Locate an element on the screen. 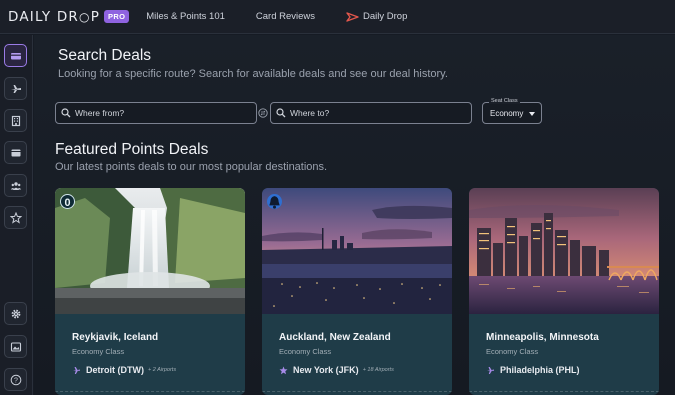 This screenshot has height=395, width=675. search-deals-title: Search Deals is located at coordinates (105, 55).